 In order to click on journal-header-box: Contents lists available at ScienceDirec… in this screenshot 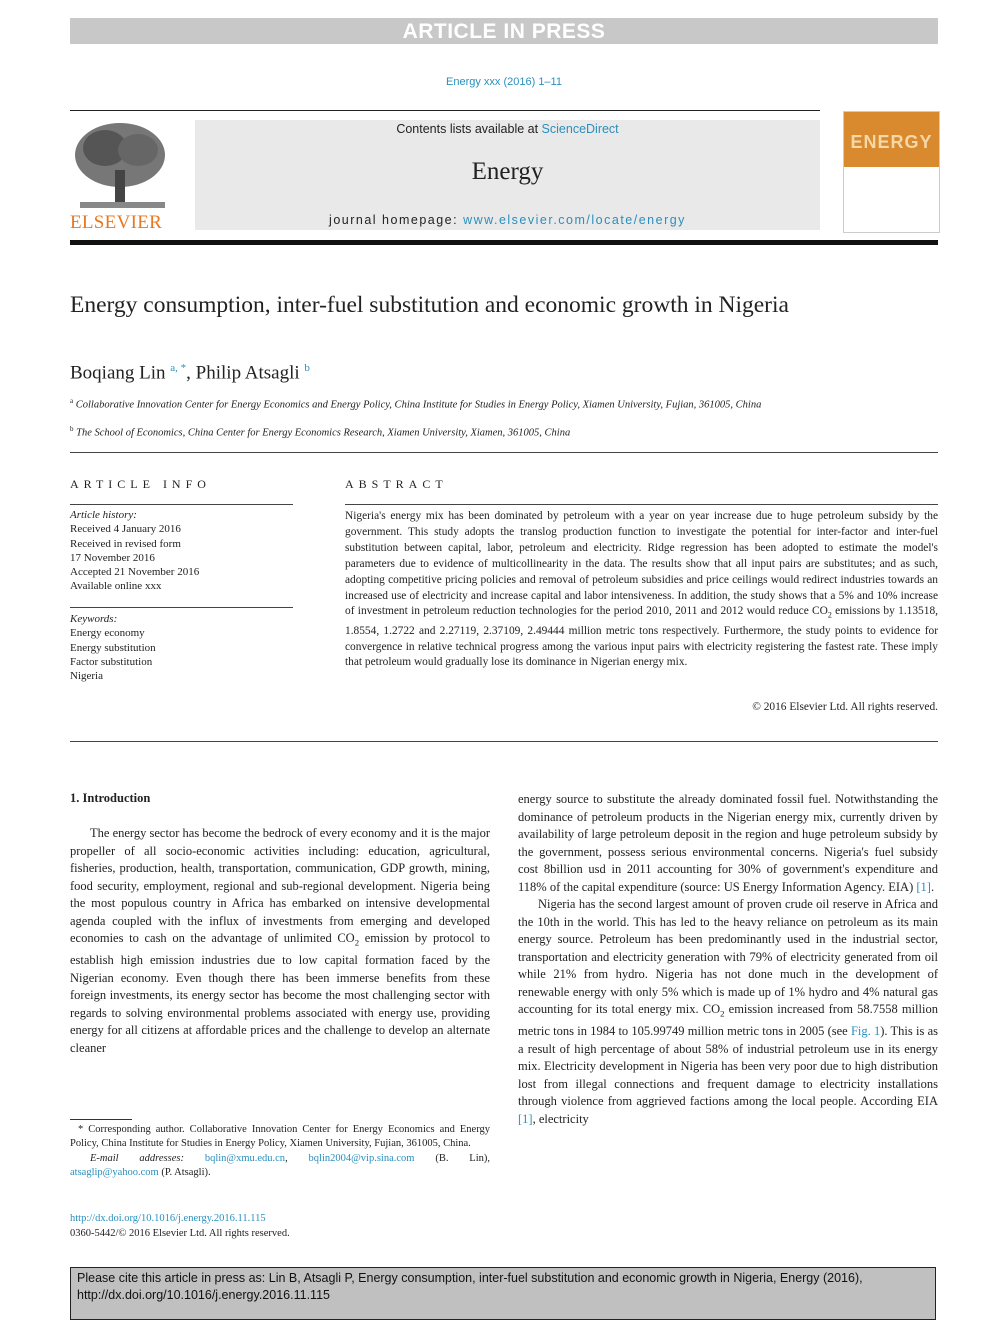, I will do `click(507, 175)`.